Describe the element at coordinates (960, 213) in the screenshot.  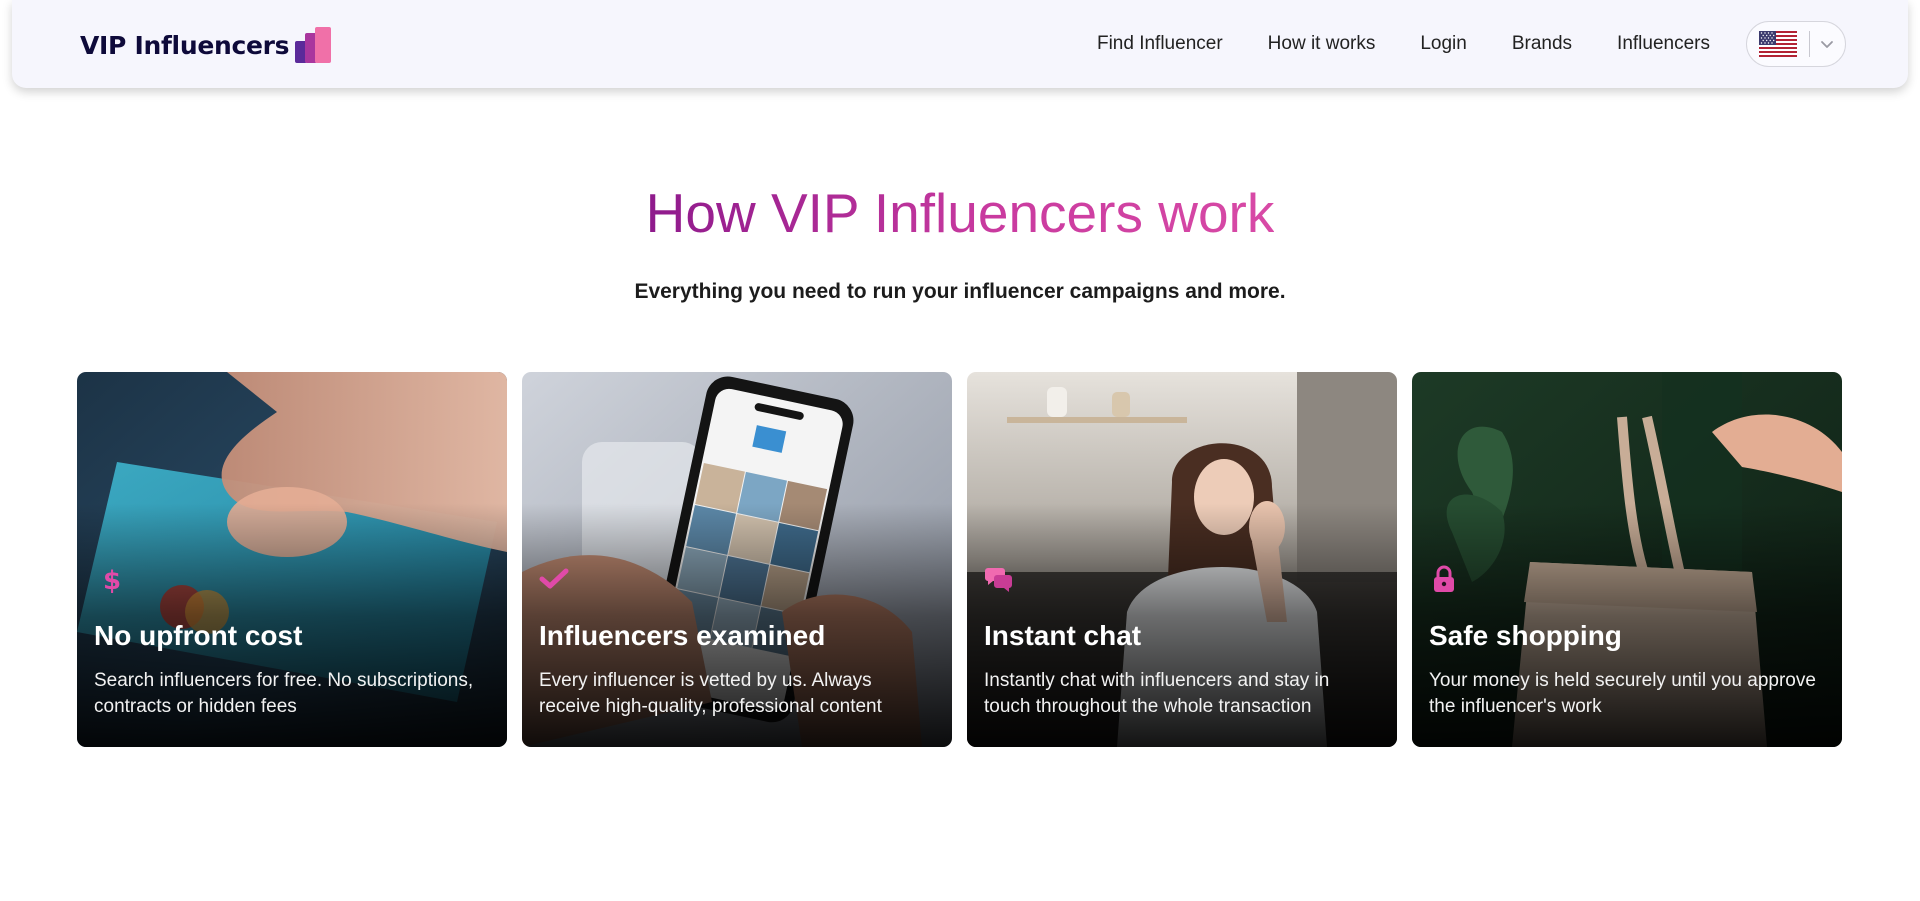
I see `page-title: How VIP Influencers work` at that location.